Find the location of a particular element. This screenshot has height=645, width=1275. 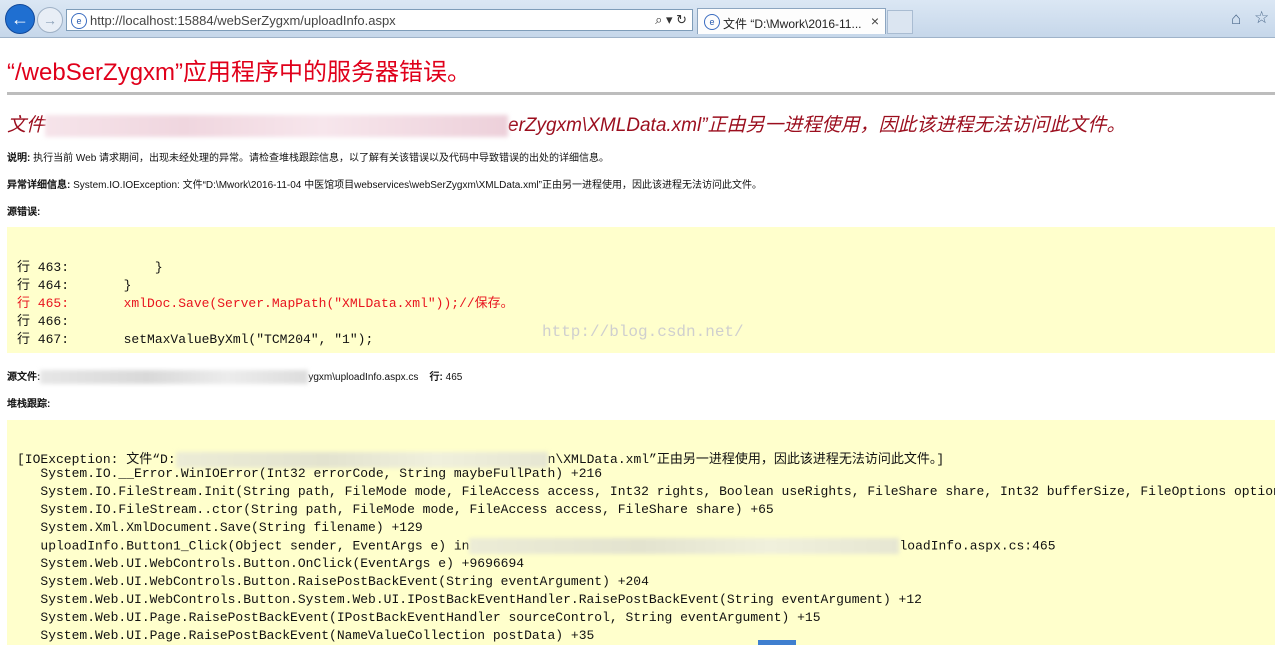

ie-page-icon: e is located at coordinates (79, 21).